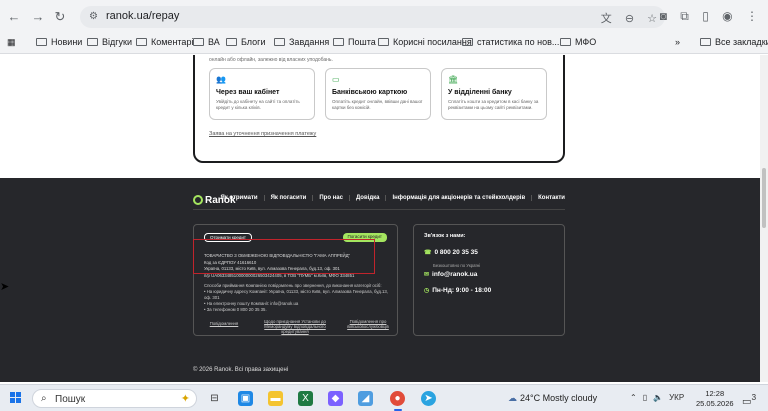 This screenshot has width=768, height=411. What do you see at coordinates (450, 274) in the screenshot?
I see `email-contact: ✉ info@ranok.ua` at bounding box center [450, 274].